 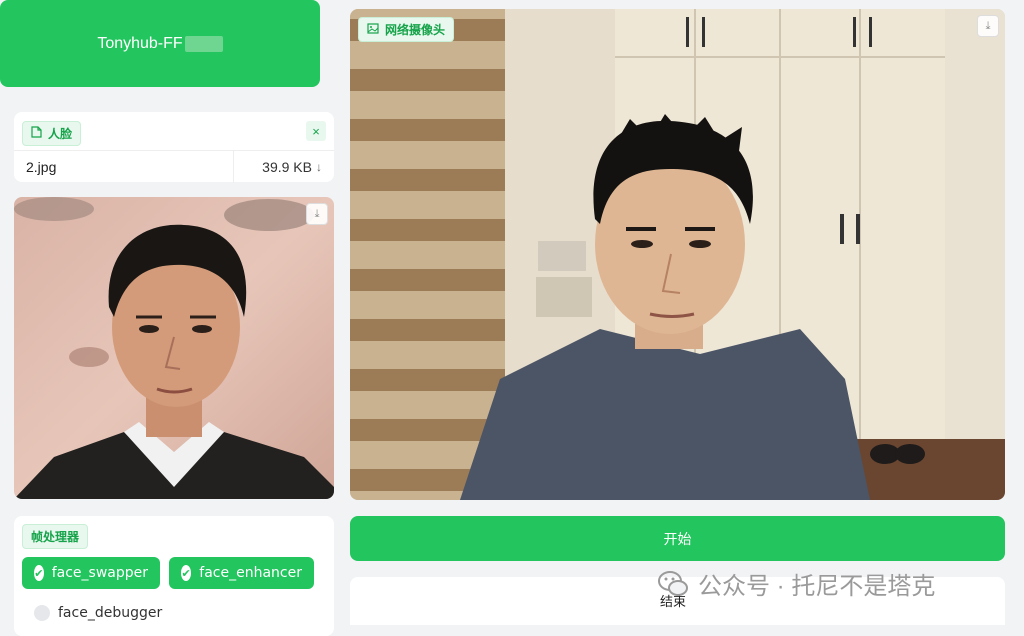 I want to click on face-swapper-label: face_swapper, so click(x=99, y=573).